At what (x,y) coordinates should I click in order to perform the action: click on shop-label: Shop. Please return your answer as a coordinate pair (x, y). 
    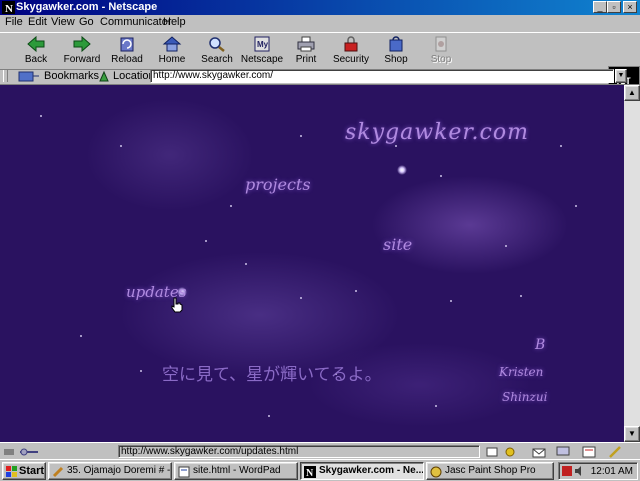
    Looking at the image, I should click on (396, 59).